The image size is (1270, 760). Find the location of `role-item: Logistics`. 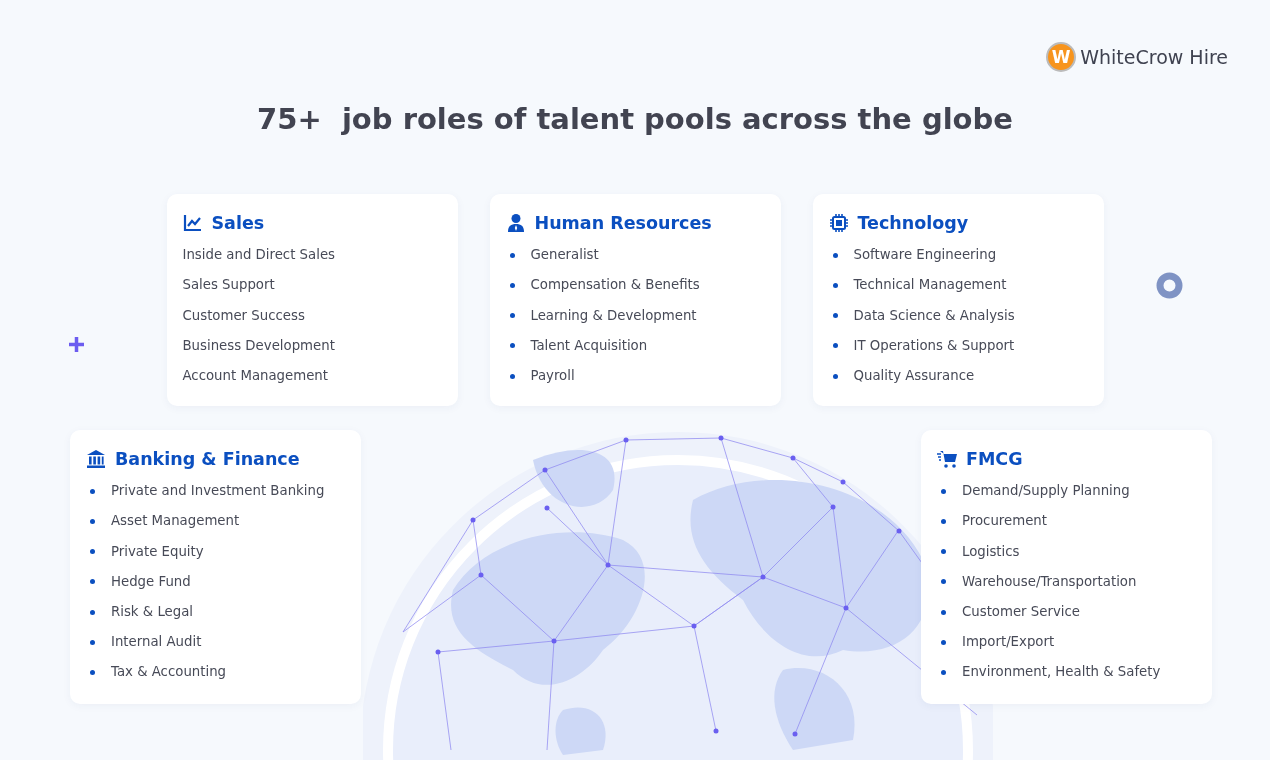

role-item: Logistics is located at coordinates (991, 551).